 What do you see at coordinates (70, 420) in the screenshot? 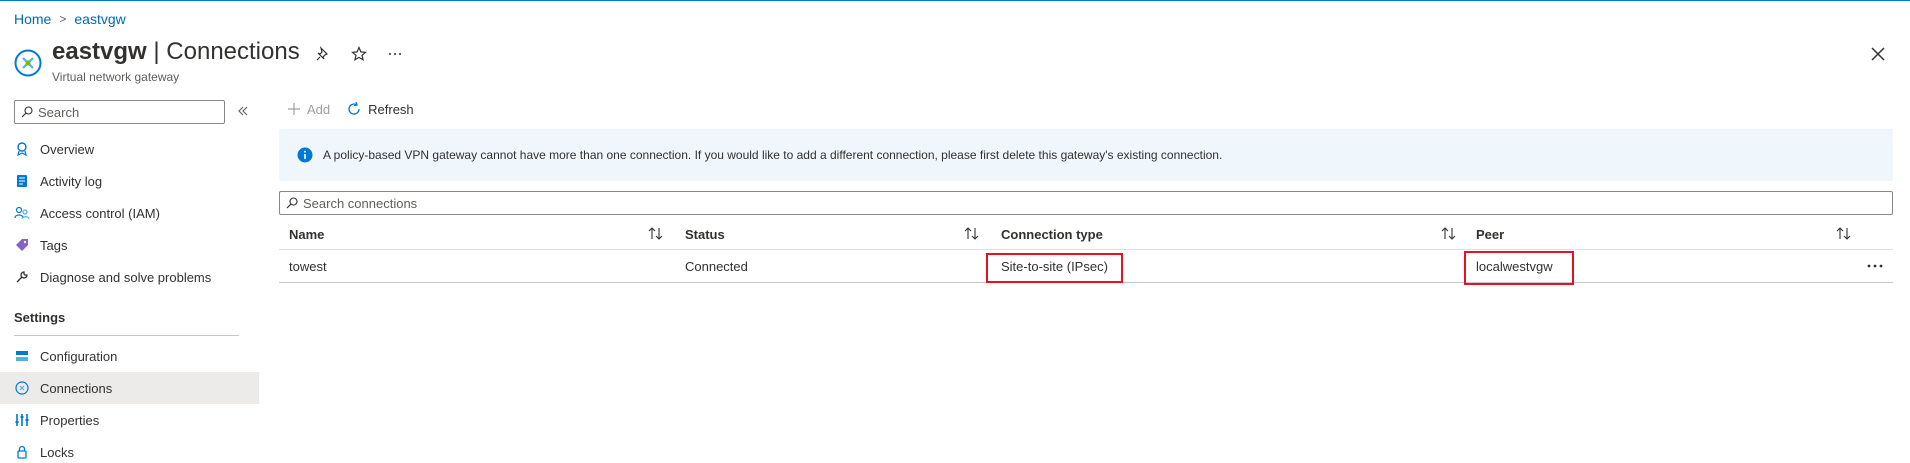
I see `sidebar-item-label: Properties` at bounding box center [70, 420].